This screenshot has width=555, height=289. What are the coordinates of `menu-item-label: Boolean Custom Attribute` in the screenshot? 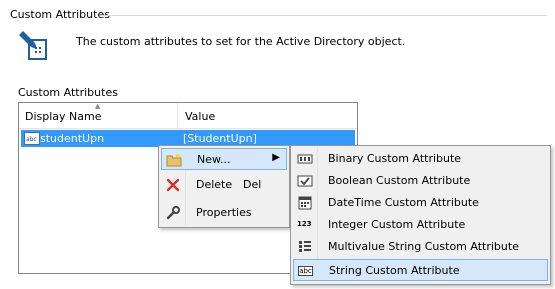 It's located at (399, 180).